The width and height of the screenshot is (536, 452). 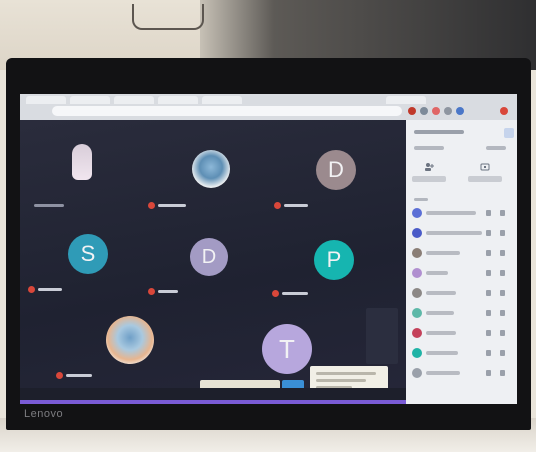 I want to click on share-icon, so click(x=485, y=167).